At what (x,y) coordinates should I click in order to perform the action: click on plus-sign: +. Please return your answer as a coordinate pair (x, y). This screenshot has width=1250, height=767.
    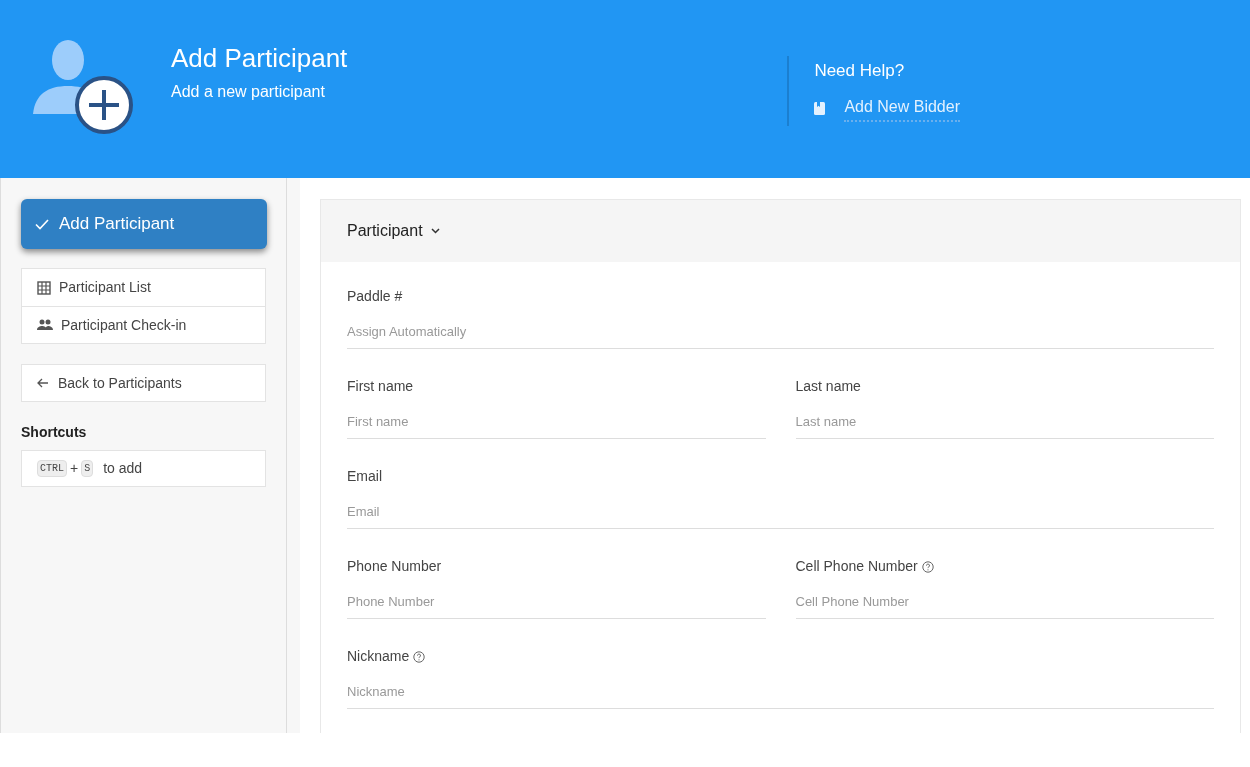
    Looking at the image, I should click on (74, 468).